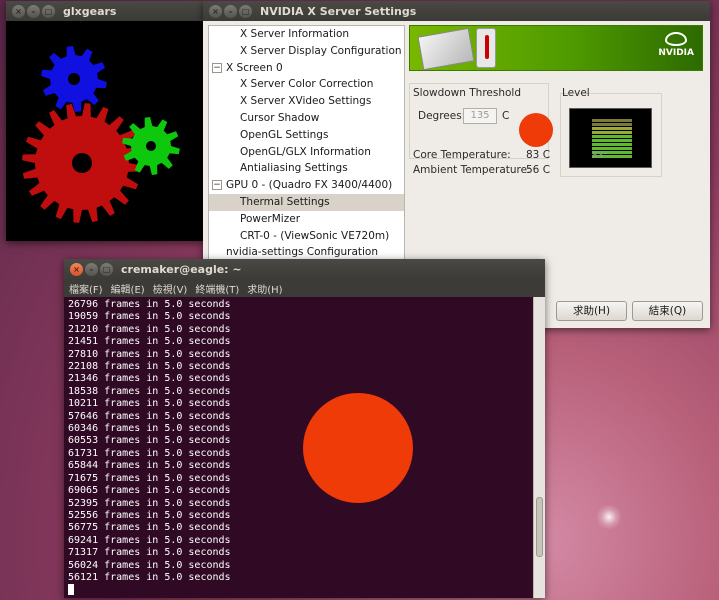  What do you see at coordinates (149, 304) in the screenshot?
I see `terminal-line: 26796 frames in 5.0 seconds` at bounding box center [149, 304].